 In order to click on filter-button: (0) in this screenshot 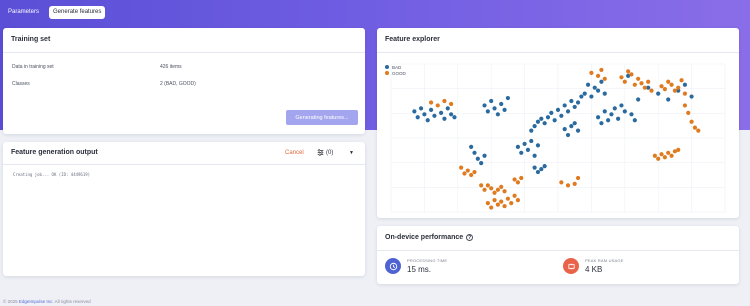, I will do `click(325, 152)`.